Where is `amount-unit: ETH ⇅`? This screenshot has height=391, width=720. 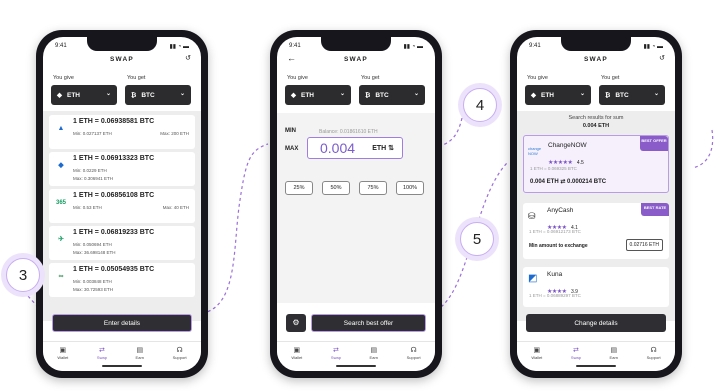 amount-unit: ETH ⇅ is located at coordinates (383, 148).